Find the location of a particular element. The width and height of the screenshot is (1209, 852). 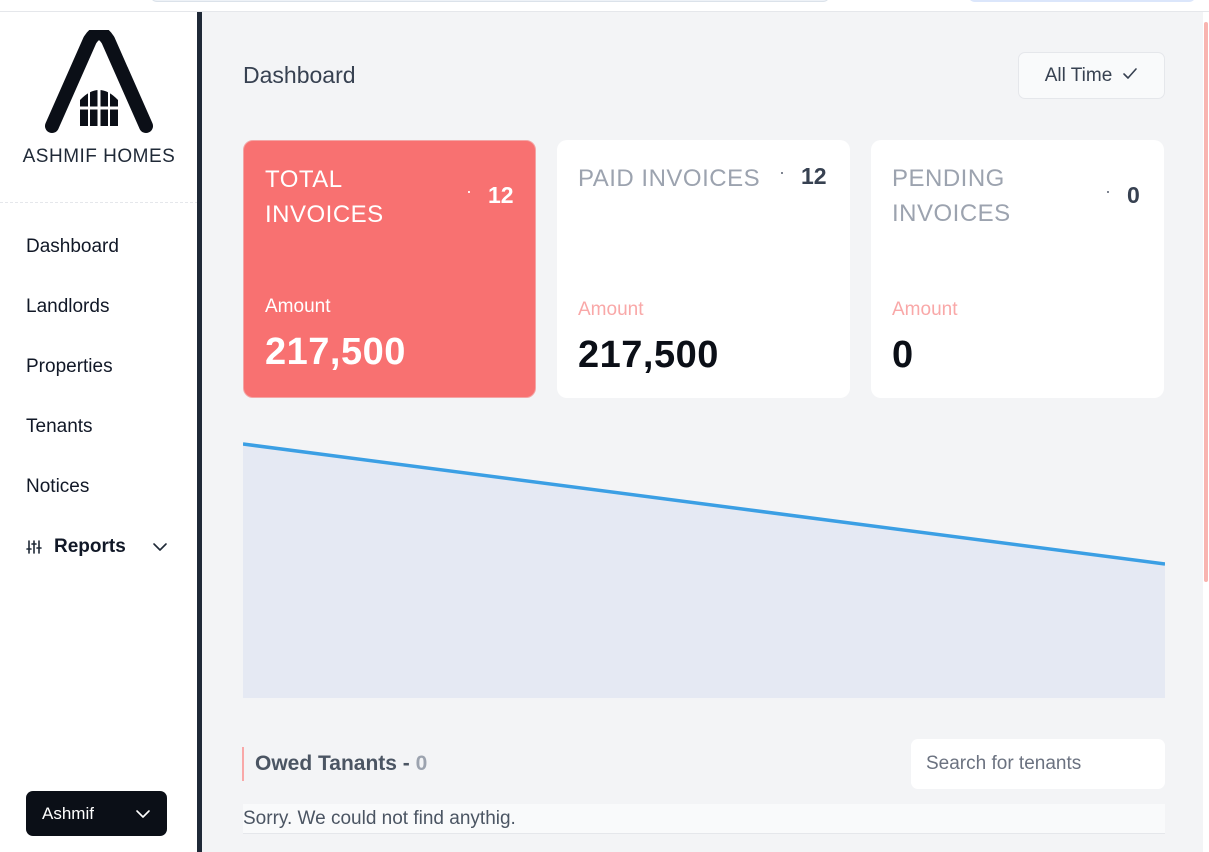

time-filter-button: All Time is located at coordinates (1091, 75).